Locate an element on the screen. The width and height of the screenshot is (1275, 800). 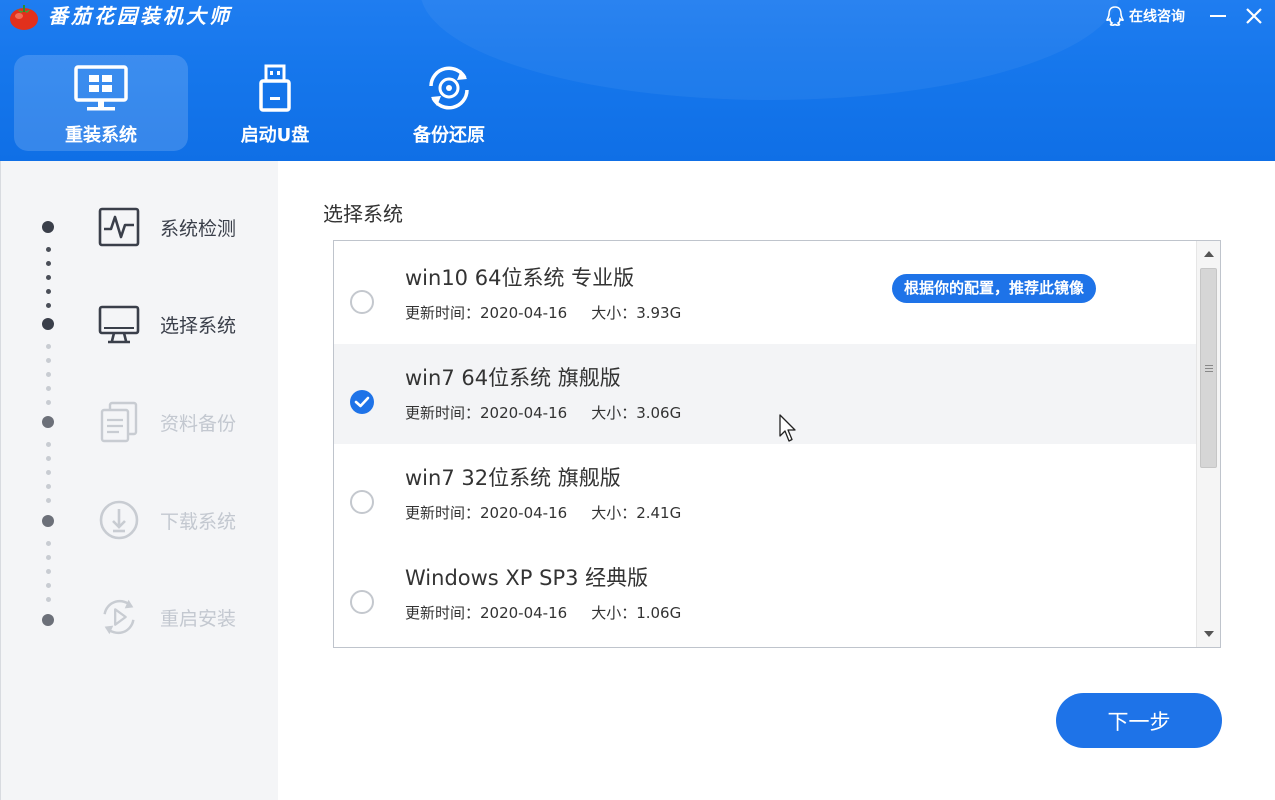
step-data-backup: 资料备份 is located at coordinates (166, 422).